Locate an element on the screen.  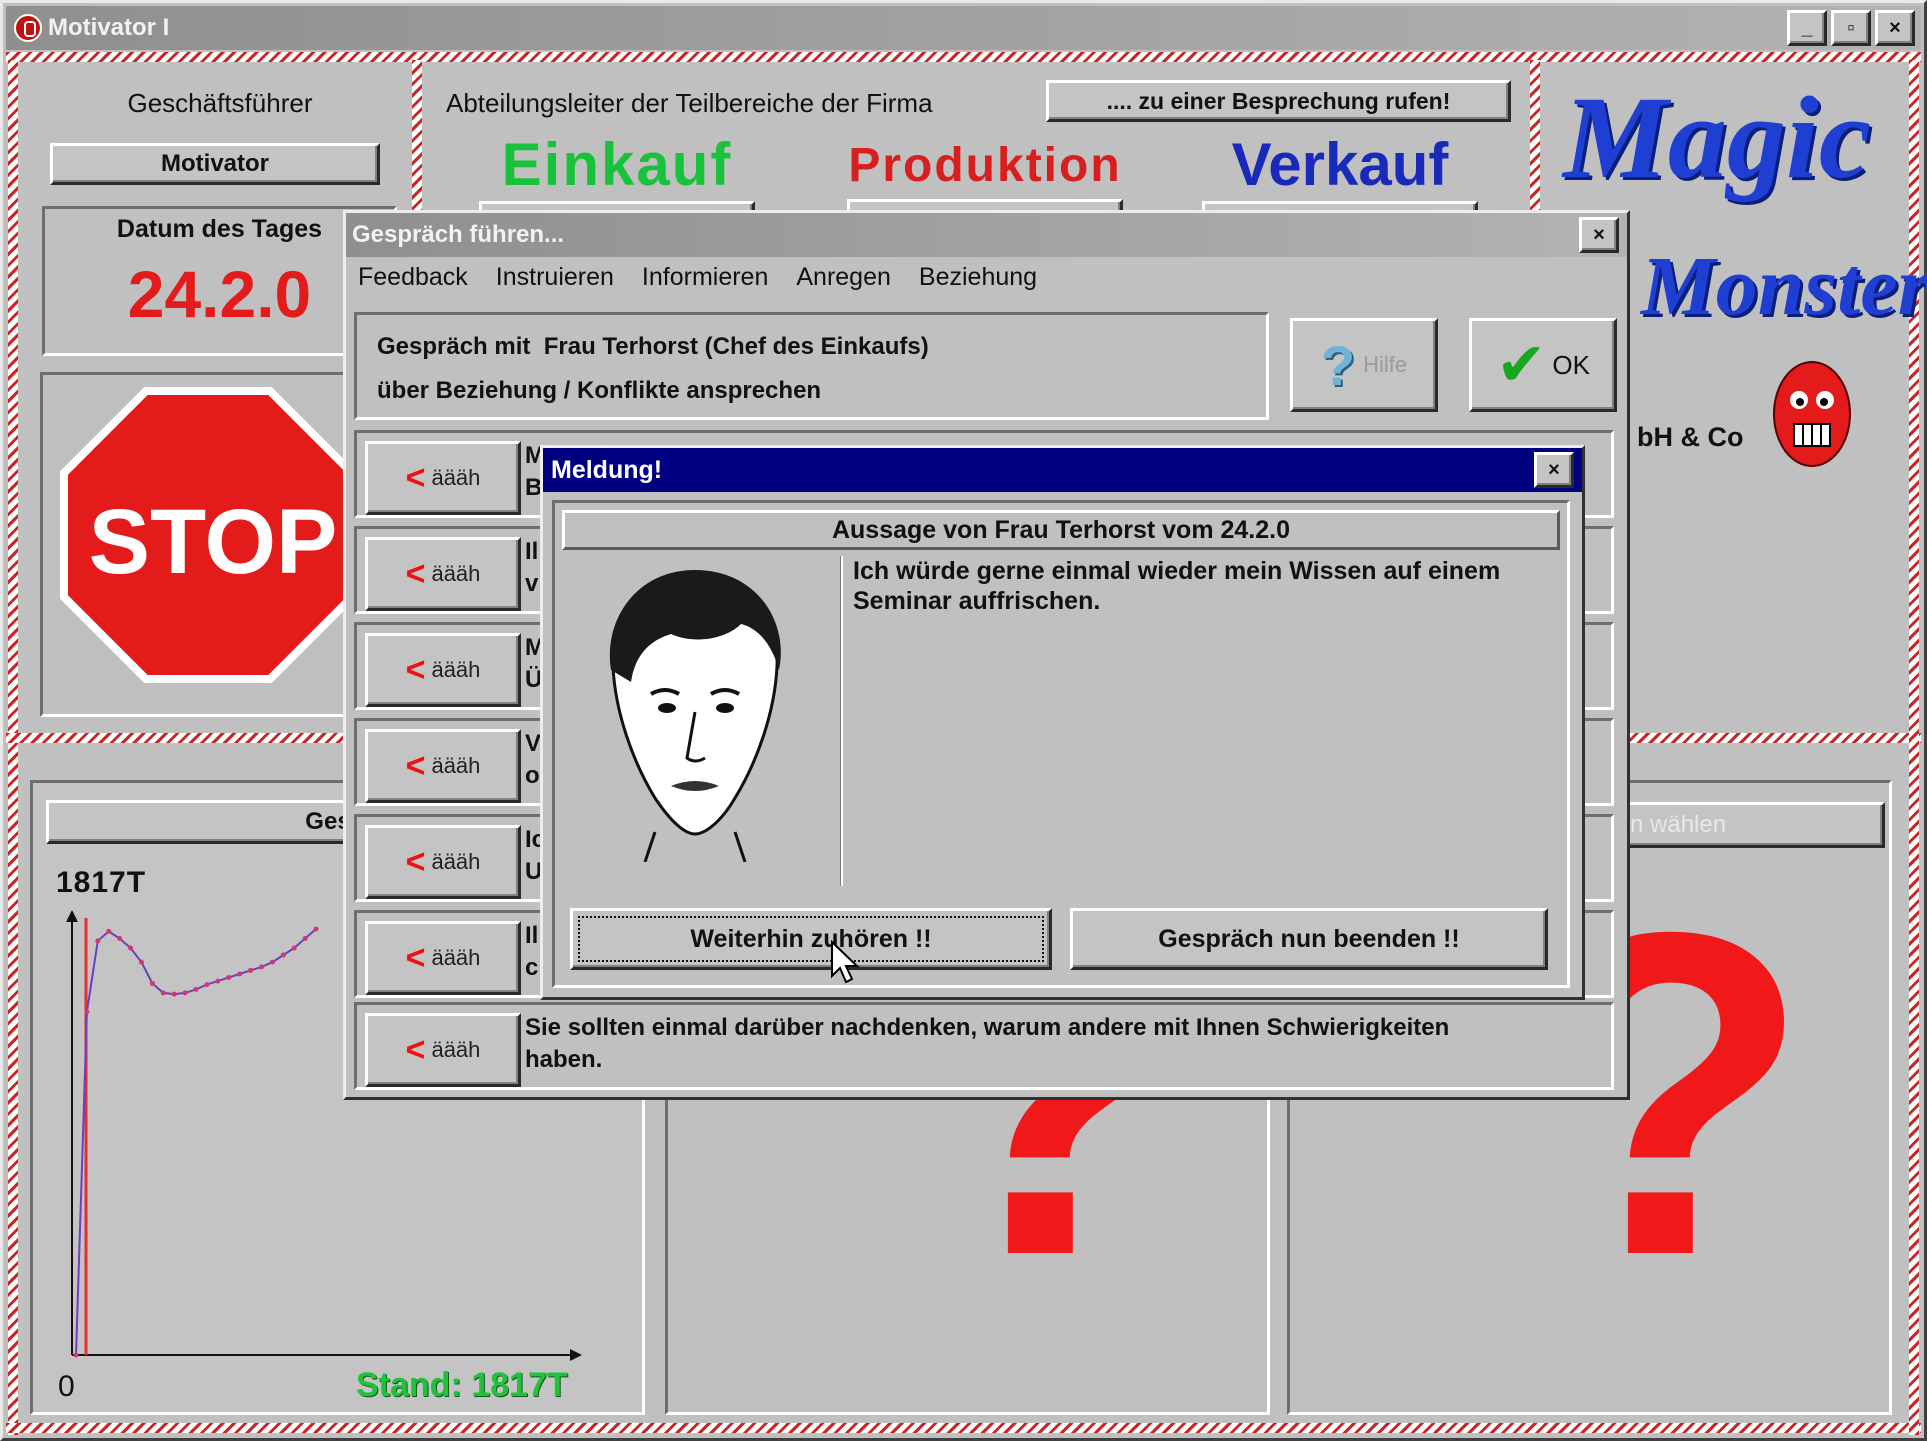
option-text-line2: haben. is located at coordinates (564, 1059).